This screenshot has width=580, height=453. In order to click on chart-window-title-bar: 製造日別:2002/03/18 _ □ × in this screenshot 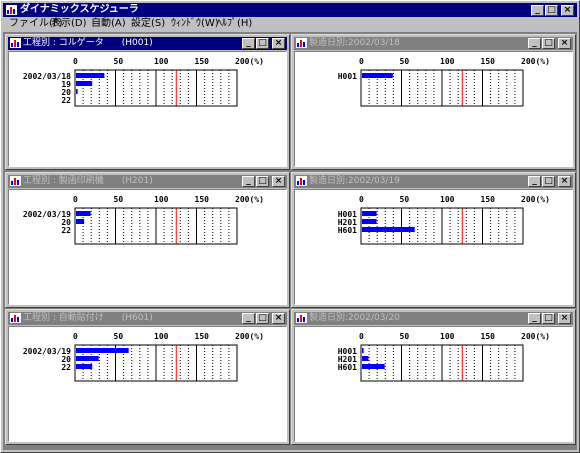, I will do `click(433, 43)`.